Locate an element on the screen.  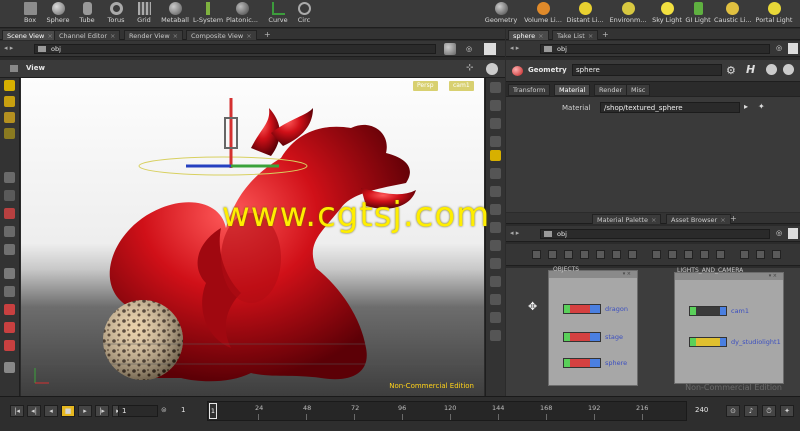
list-mode-icon is located at coordinates (536, 254).